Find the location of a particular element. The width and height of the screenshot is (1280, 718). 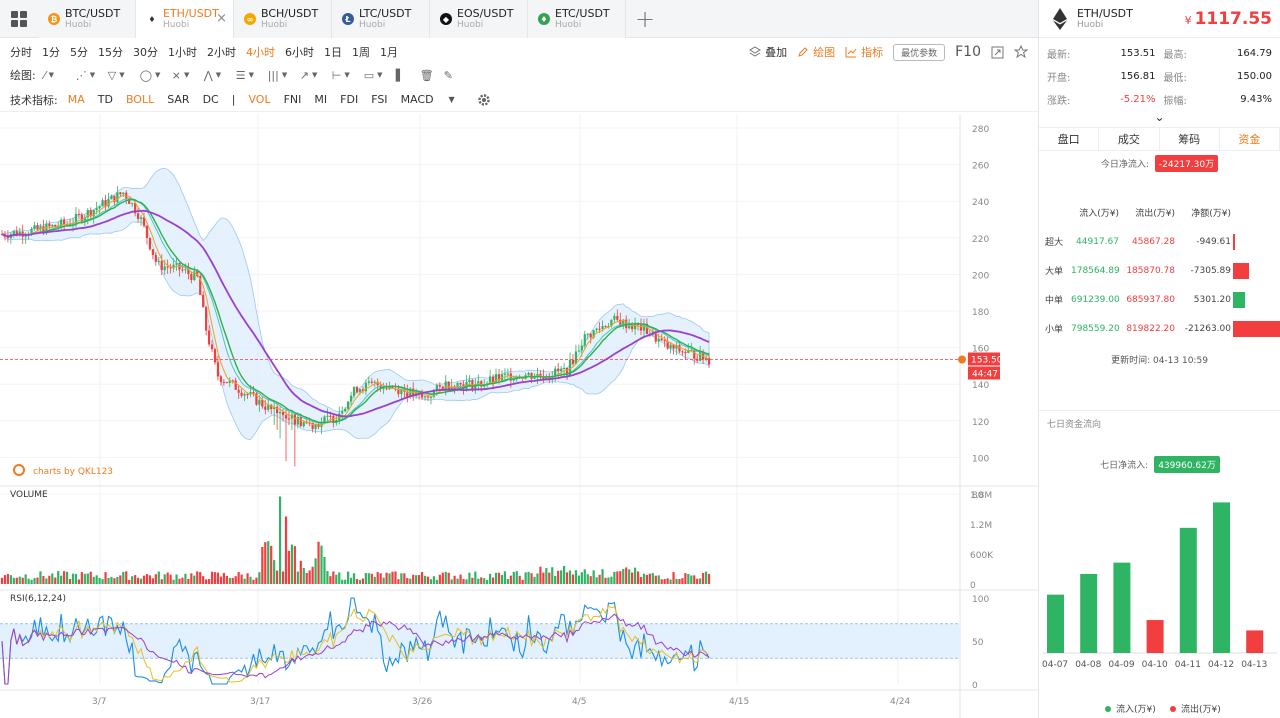

indicator-mi: MI is located at coordinates (320, 99).